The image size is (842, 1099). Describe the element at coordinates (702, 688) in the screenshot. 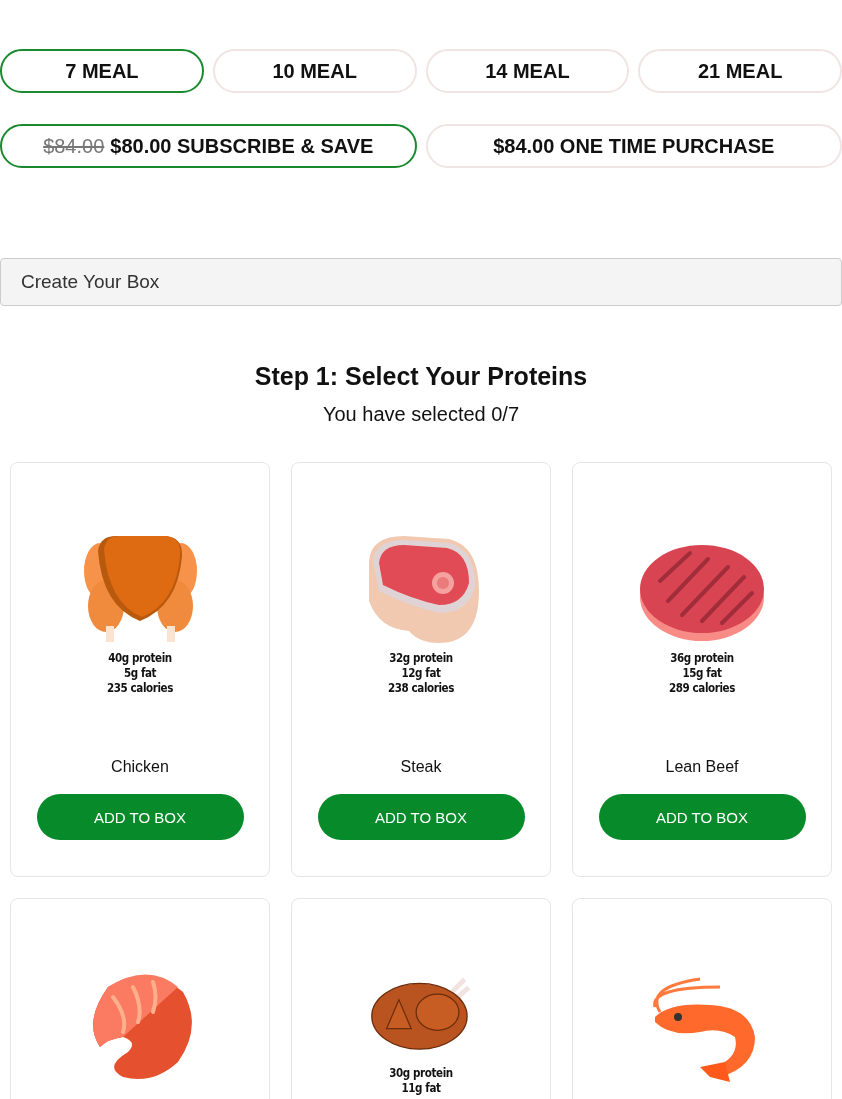

I see `nutrition-line: 289 calories` at that location.